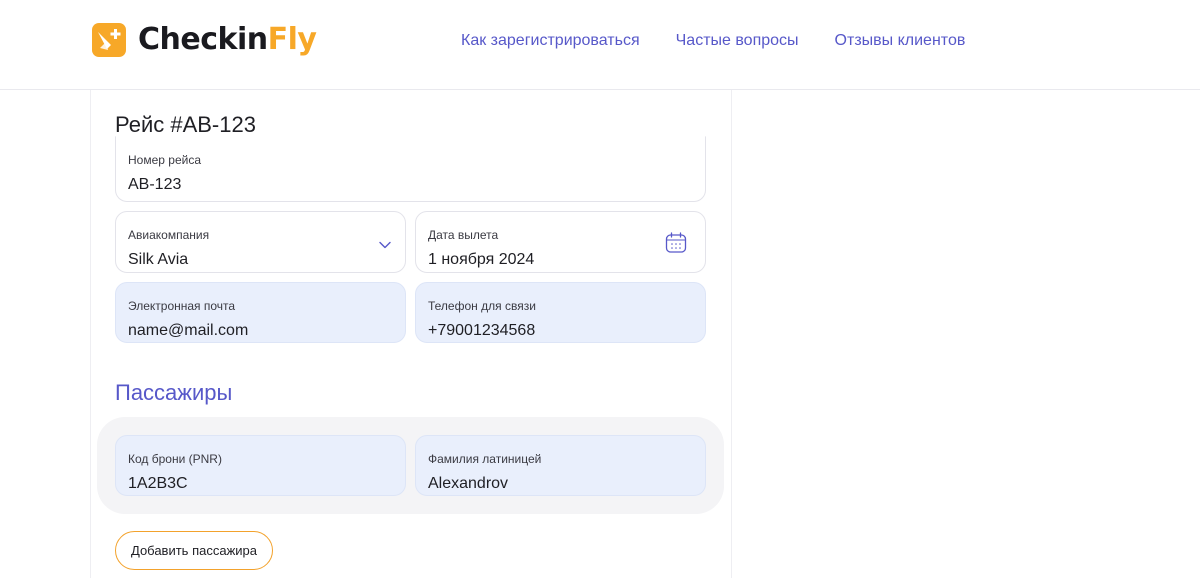 Image resolution: width=1200 pixels, height=578 pixels. What do you see at coordinates (109, 40) in the screenshot?
I see `plane-plus-icon` at bounding box center [109, 40].